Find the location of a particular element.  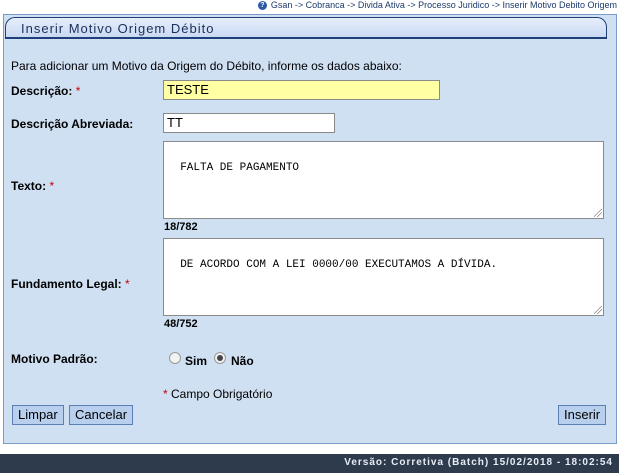

descricao-label: Descrição: * is located at coordinates (45, 91).